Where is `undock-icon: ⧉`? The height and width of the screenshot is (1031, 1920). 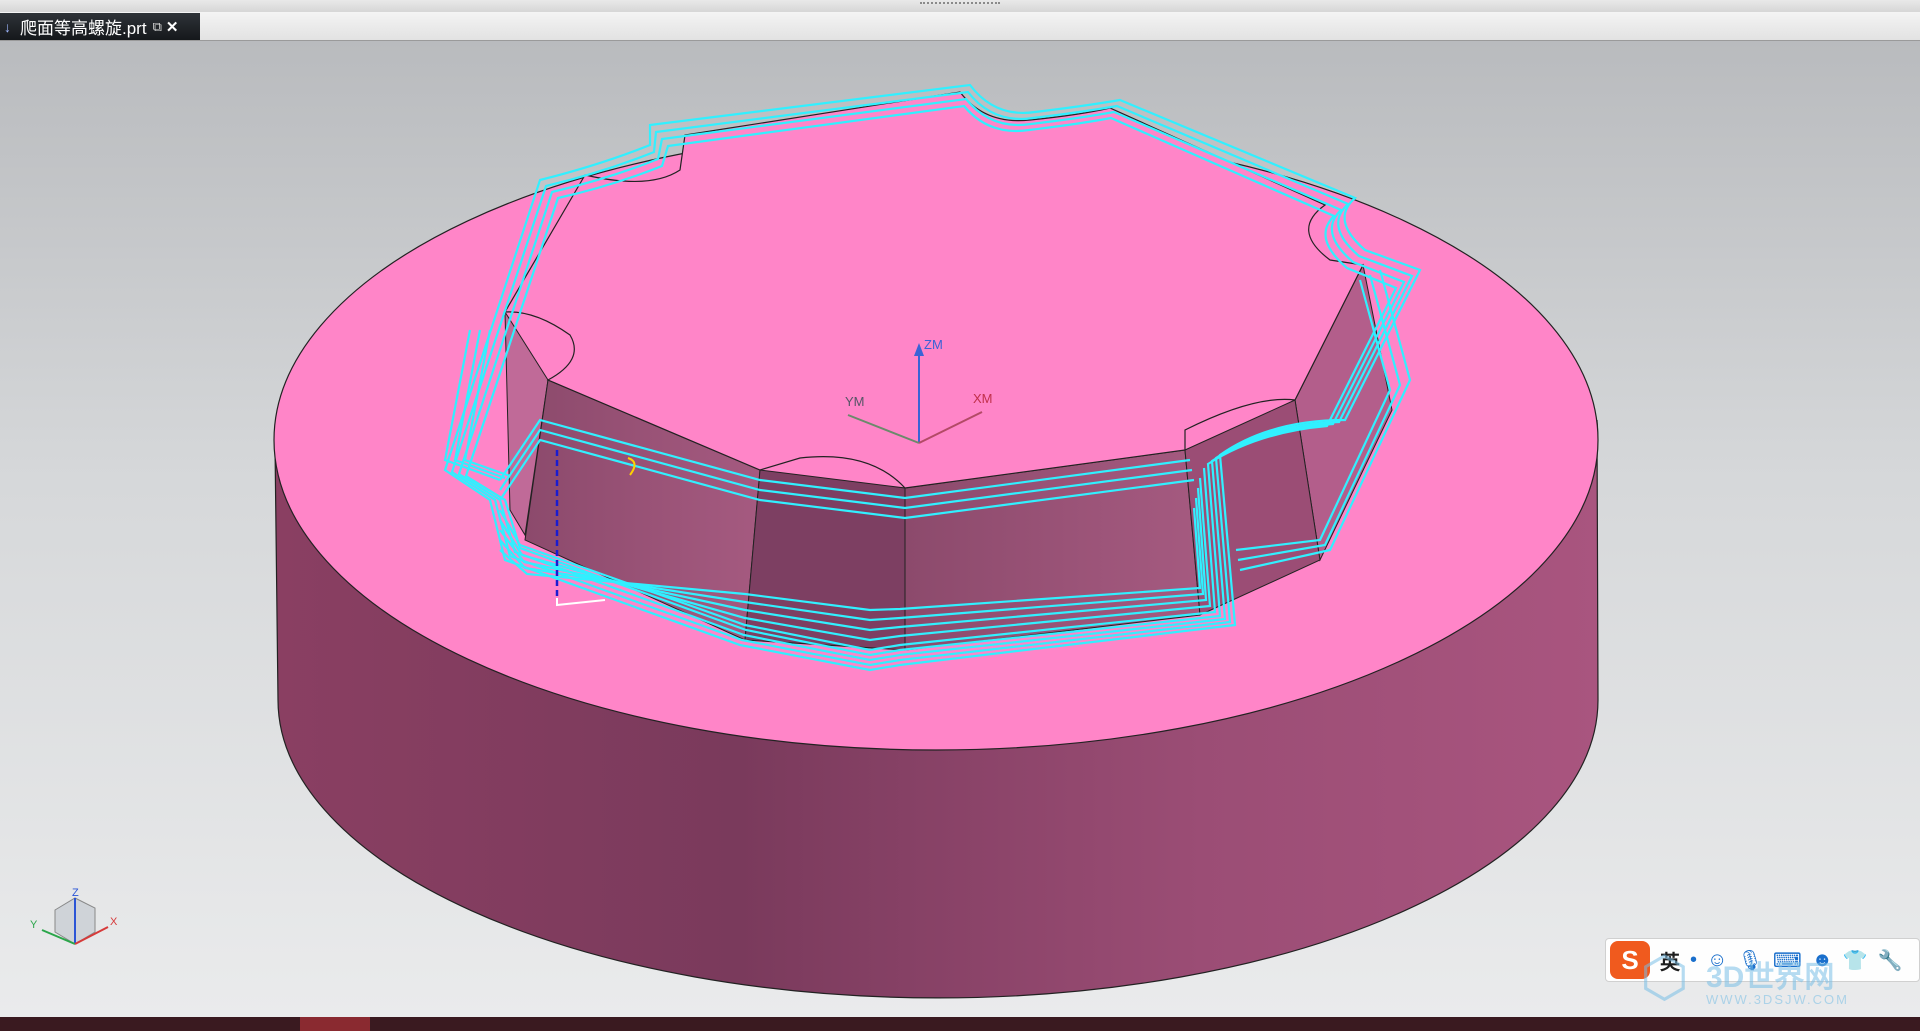 undock-icon: ⧉ is located at coordinates (157, 27).